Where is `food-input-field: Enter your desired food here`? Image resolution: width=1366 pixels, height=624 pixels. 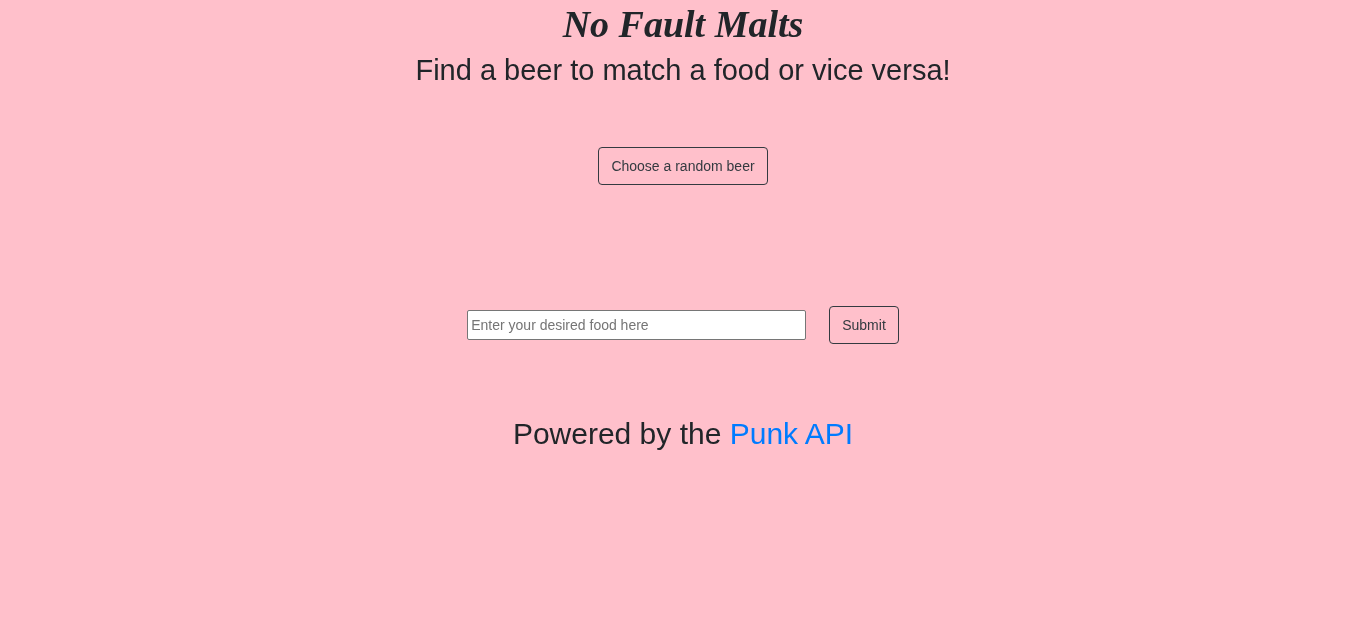 food-input-field: Enter your desired food here is located at coordinates (637, 325).